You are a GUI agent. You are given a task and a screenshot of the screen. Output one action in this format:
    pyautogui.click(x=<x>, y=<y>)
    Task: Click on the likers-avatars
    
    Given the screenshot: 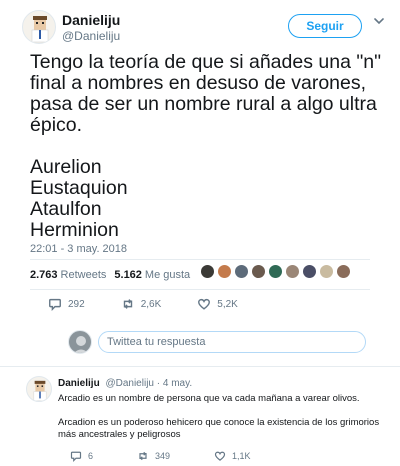 What is the action you would take?
    pyautogui.click(x=275, y=275)
    